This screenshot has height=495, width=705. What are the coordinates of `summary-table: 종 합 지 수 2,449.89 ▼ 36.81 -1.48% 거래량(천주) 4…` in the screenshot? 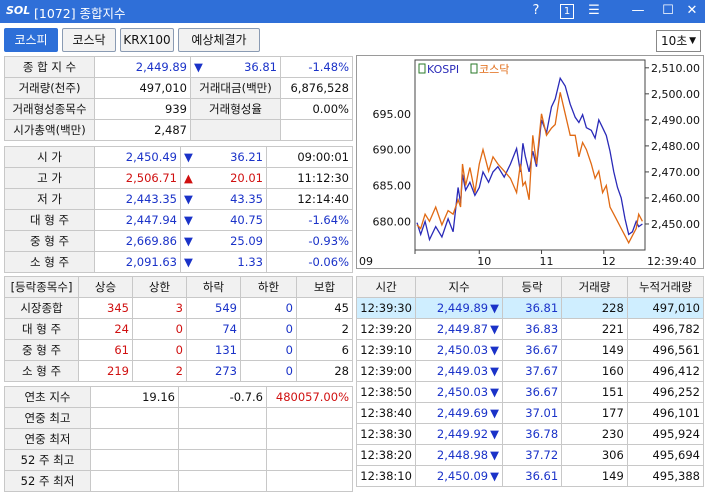 It's located at (178, 98).